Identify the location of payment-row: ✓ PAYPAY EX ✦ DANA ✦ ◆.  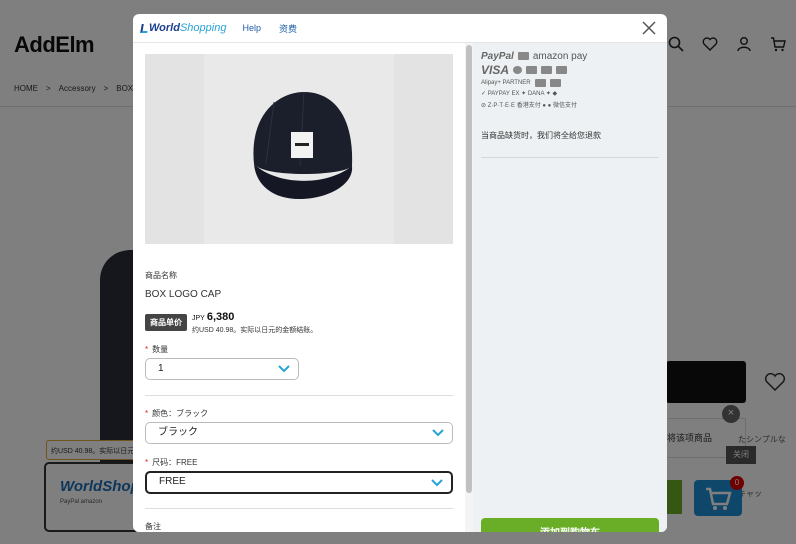
(573, 93).